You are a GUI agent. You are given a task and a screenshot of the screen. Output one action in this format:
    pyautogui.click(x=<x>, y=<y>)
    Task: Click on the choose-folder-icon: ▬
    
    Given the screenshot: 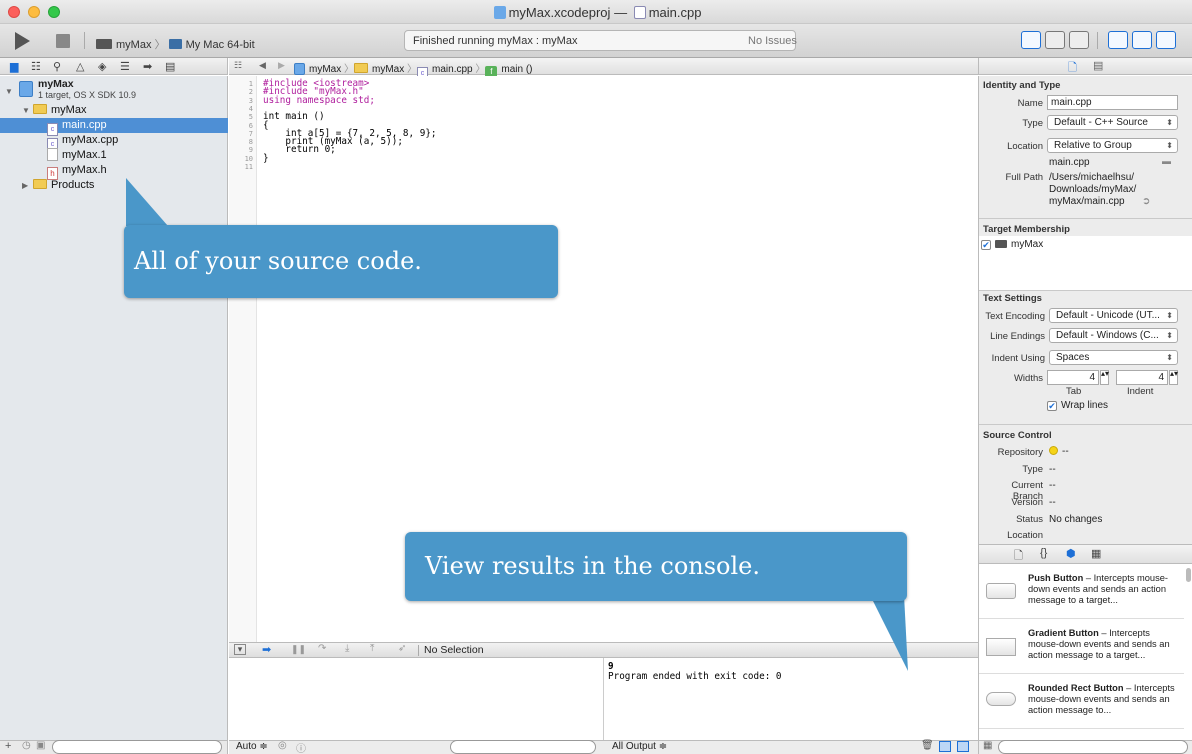 What is the action you would take?
    pyautogui.click(x=1166, y=161)
    